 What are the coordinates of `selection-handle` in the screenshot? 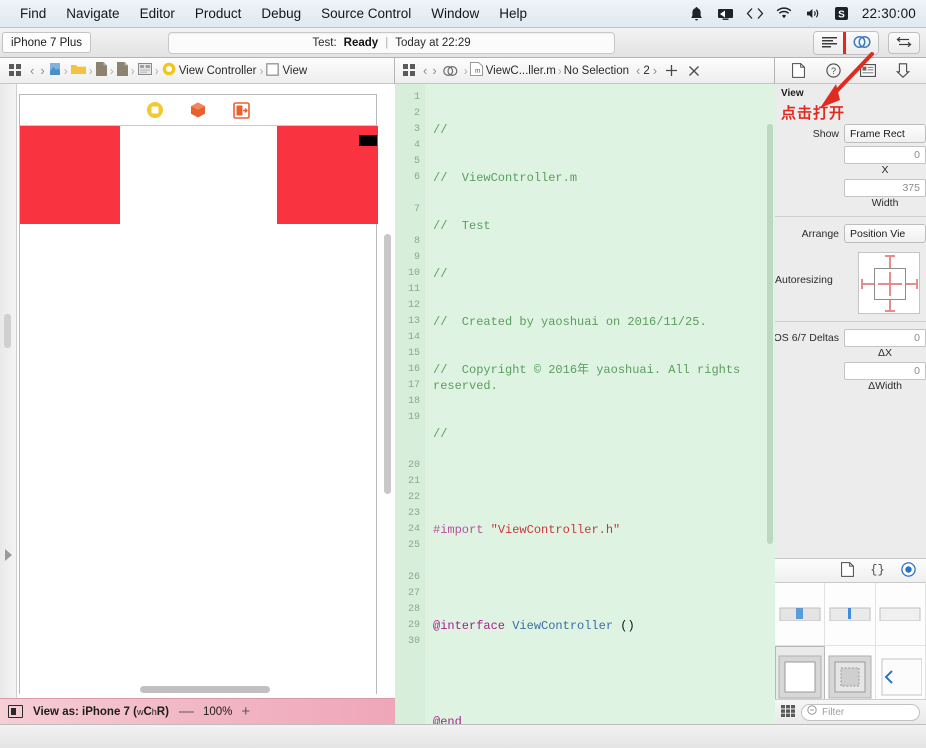 It's located at (368, 140).